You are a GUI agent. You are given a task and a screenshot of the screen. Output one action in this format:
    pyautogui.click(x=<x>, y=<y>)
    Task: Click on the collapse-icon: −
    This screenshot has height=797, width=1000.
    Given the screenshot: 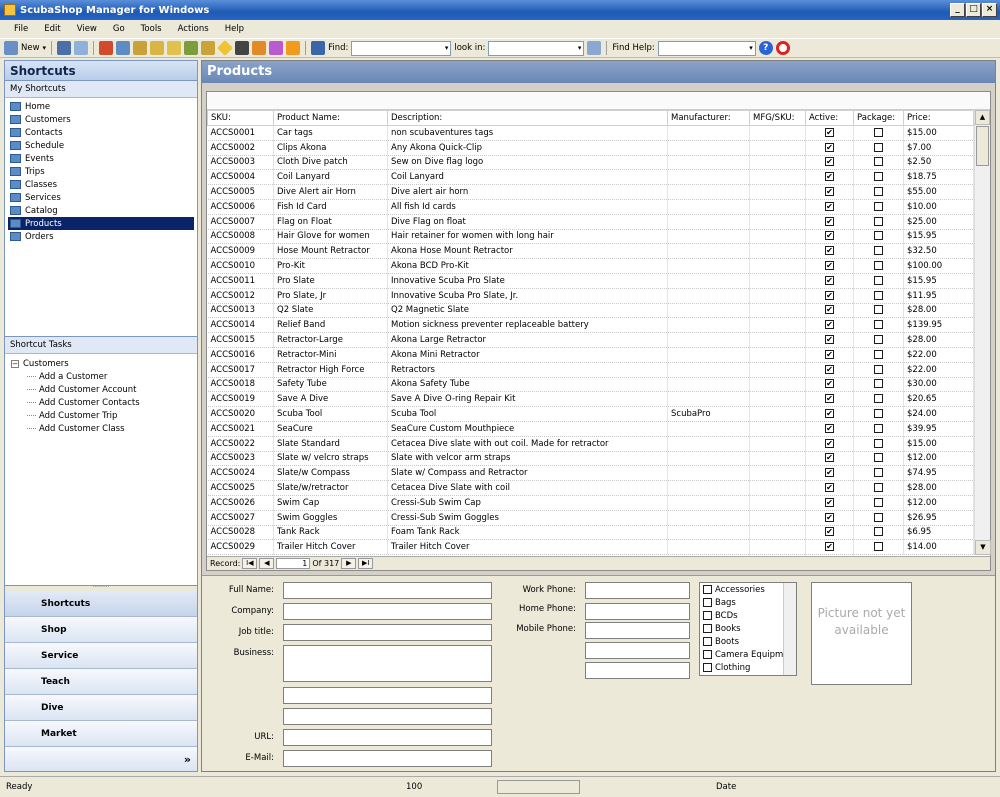 What is the action you would take?
    pyautogui.click(x=15, y=363)
    